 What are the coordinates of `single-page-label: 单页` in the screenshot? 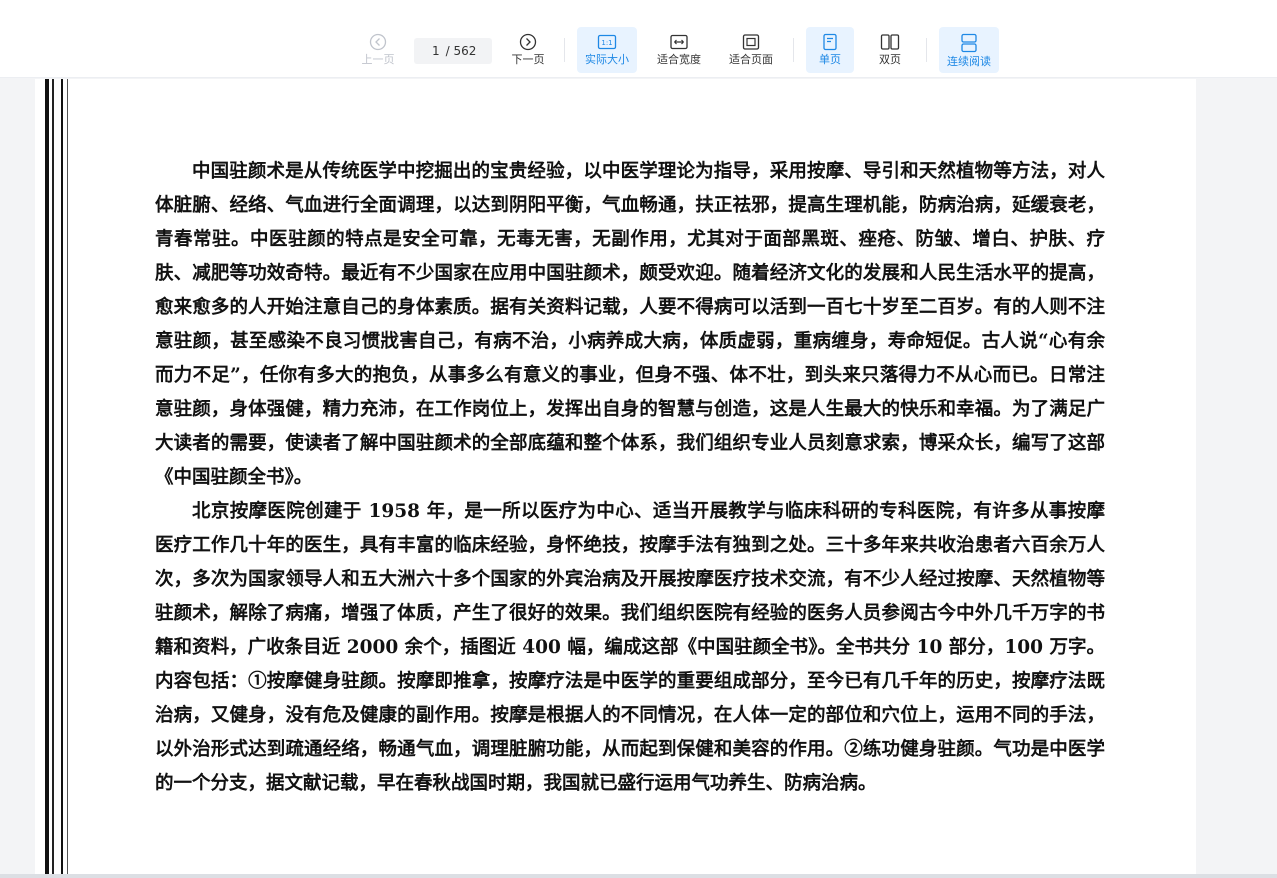 It's located at (830, 59).